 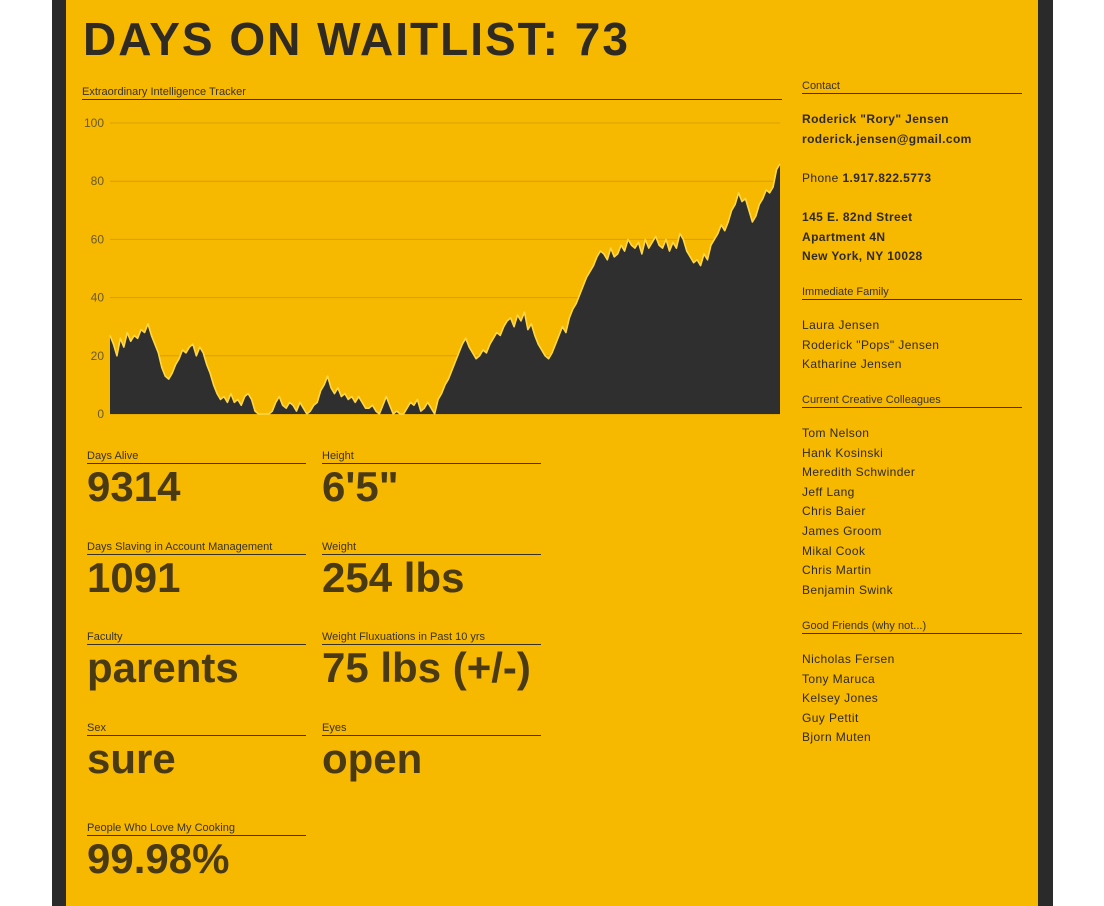 I want to click on list-item: Guy Pettit, so click(x=830, y=717).